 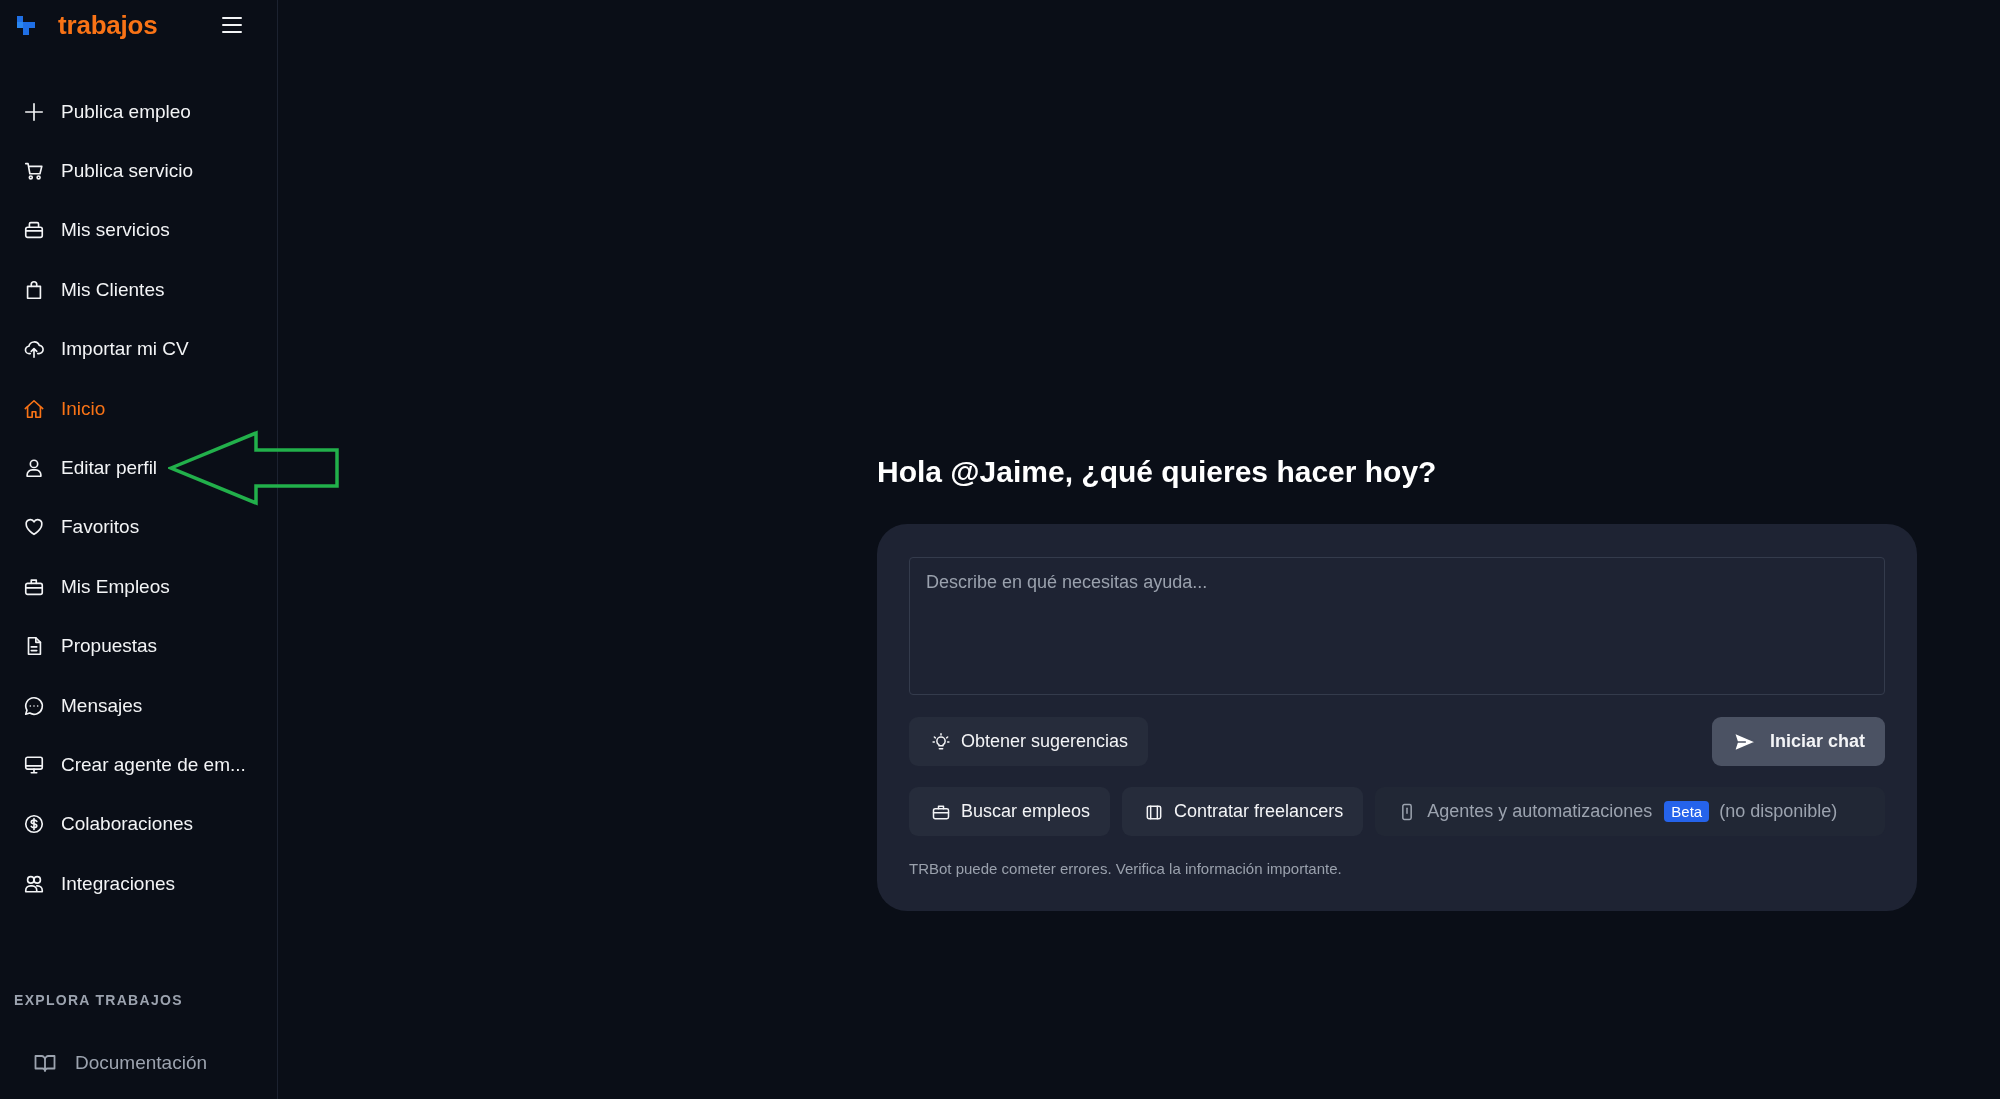 I want to click on sidebar-item: Editar perfil, so click(x=79, y=468).